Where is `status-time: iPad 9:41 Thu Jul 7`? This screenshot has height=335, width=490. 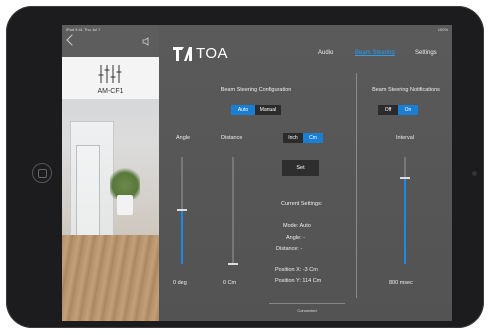 status-time: iPad 9:41 Thu Jul 7 is located at coordinates (83, 29).